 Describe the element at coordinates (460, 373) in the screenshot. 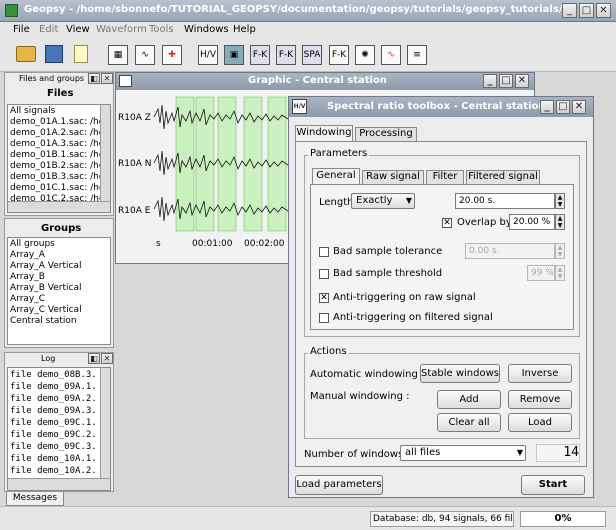

I see `stable-windows-button: Stable windows` at that location.